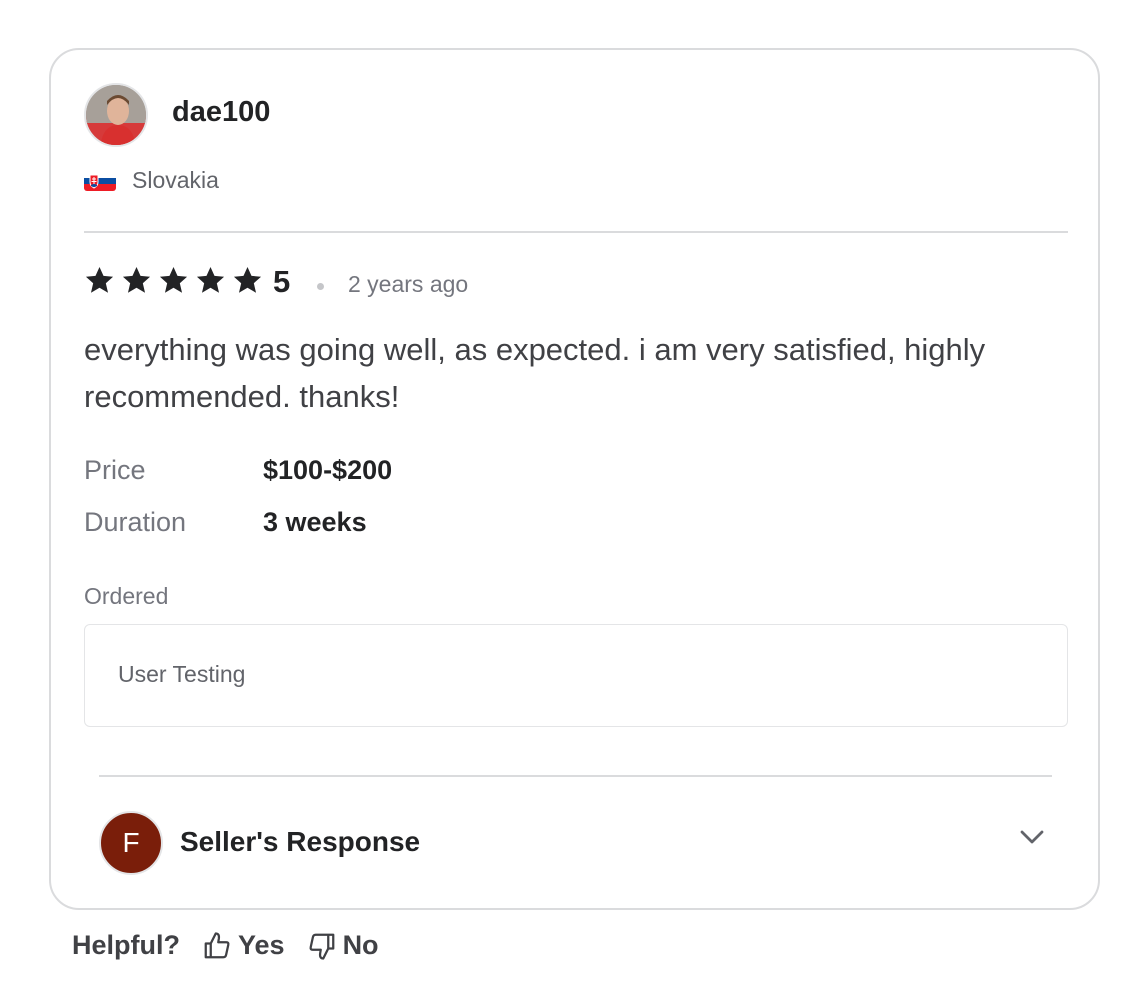 The height and width of the screenshot is (1008, 1148). Describe the element at coordinates (315, 522) in the screenshot. I see `duration-value: 3 weeks` at that location.